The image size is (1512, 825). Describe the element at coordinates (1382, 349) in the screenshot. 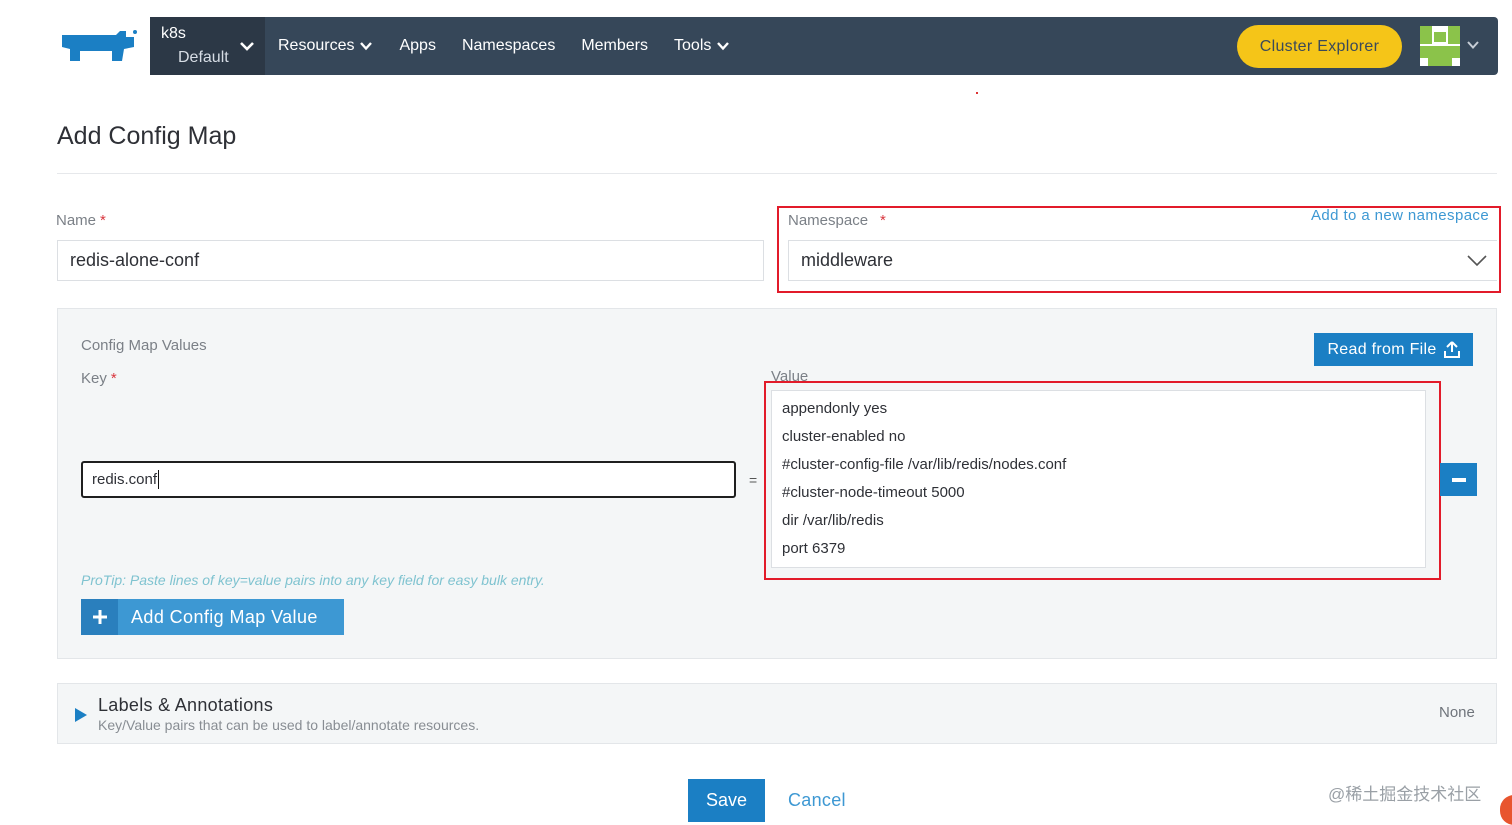

I see `read-from-file-label: Read from File` at that location.